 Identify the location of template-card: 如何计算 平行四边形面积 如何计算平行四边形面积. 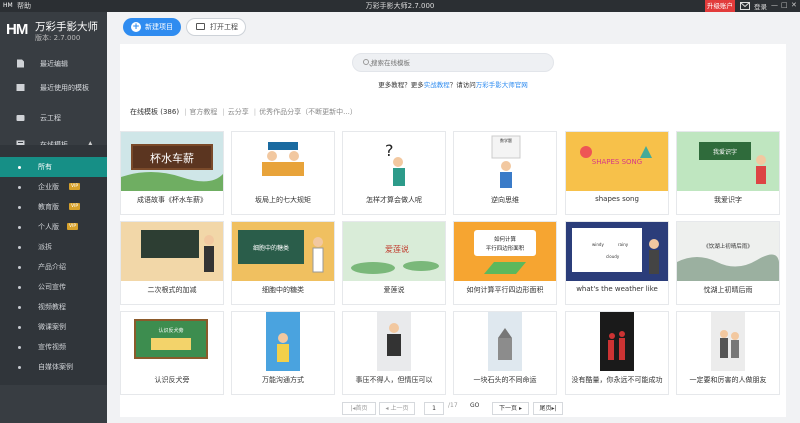
(505, 263).